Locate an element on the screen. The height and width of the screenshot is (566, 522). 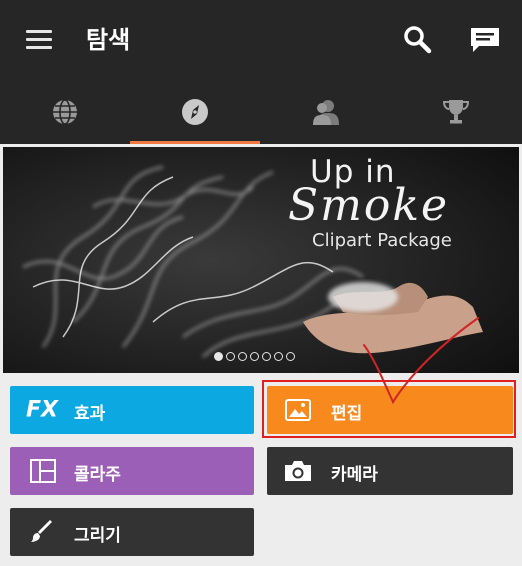
effects-label: 효과 is located at coordinates (90, 414).